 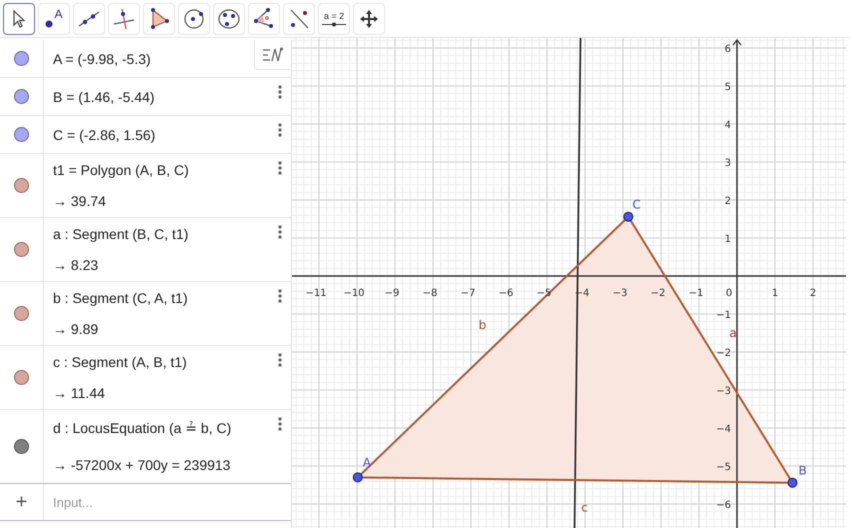 What do you see at coordinates (729, 293) in the screenshot?
I see `tick-label: 0` at bounding box center [729, 293].